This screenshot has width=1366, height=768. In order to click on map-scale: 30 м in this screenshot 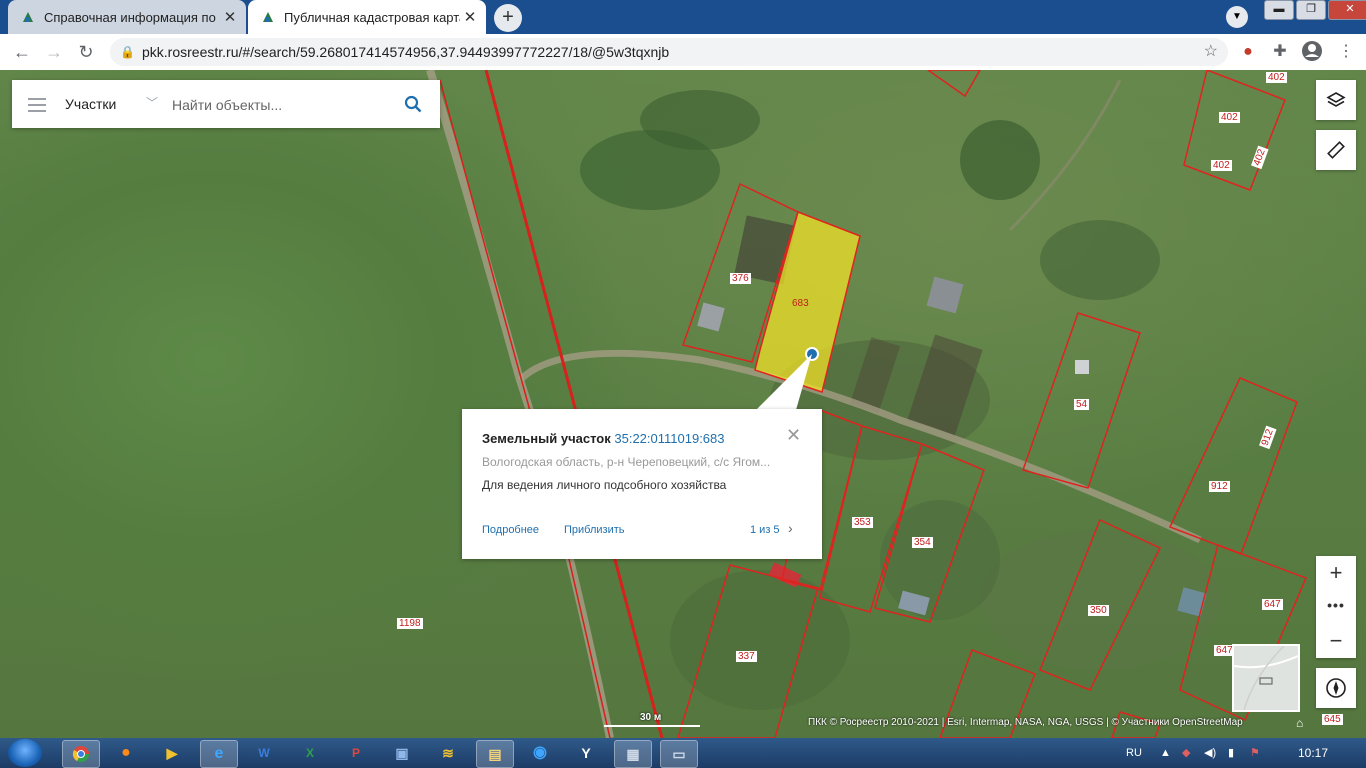, I will do `click(652, 719)`.